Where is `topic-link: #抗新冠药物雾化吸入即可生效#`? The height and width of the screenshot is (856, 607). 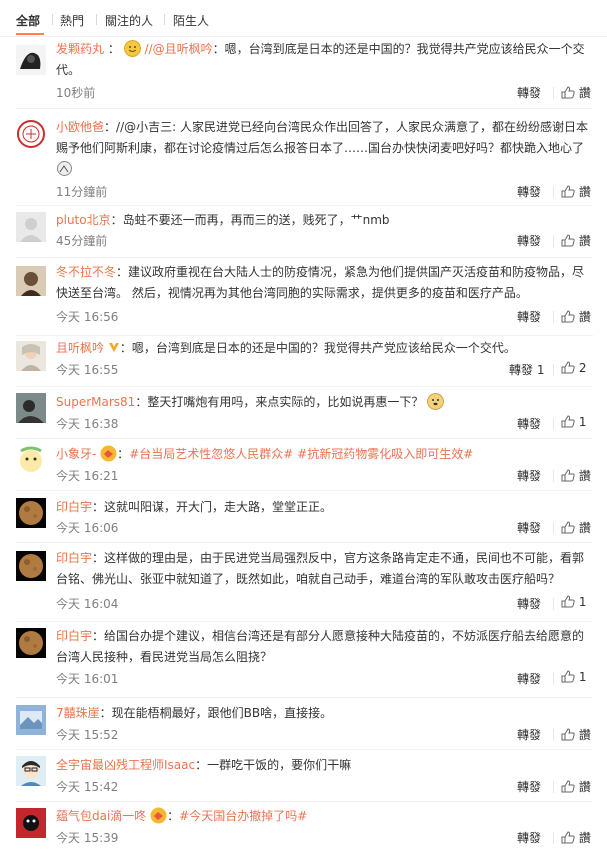 topic-link: #抗新冠药物雾化吸入即可生效# is located at coordinates (385, 454).